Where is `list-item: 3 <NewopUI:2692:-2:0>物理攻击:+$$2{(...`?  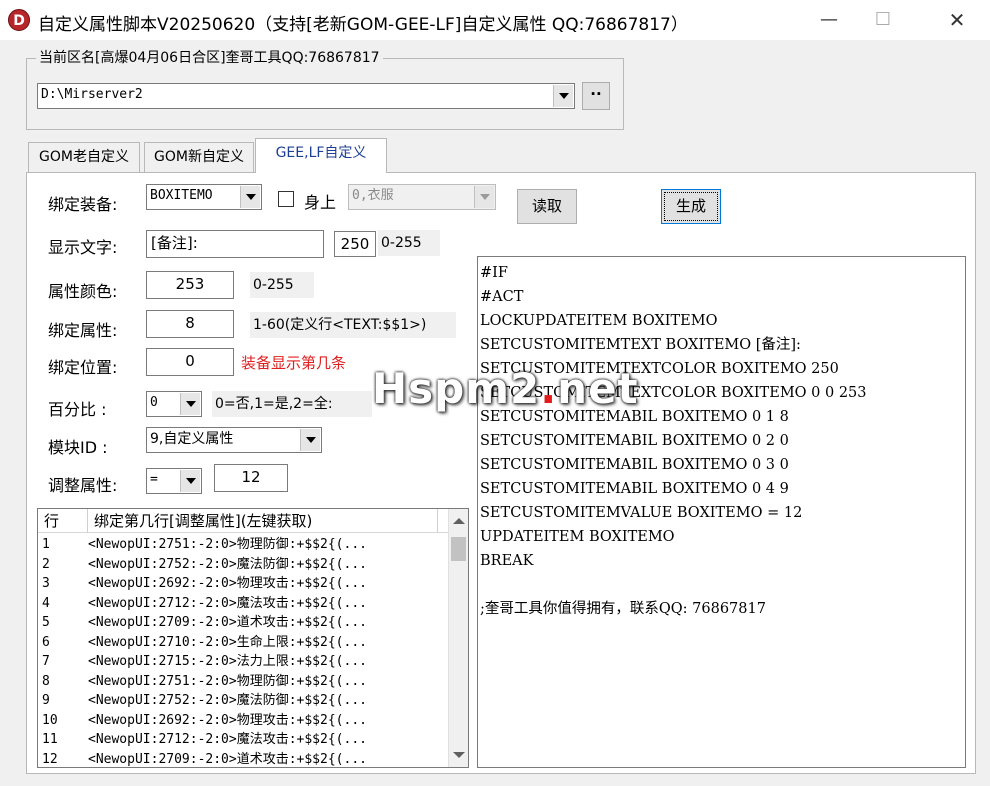 list-item: 3 <NewopUI:2692:-2:0>物理攻击:+$$2{(... is located at coordinates (243, 584).